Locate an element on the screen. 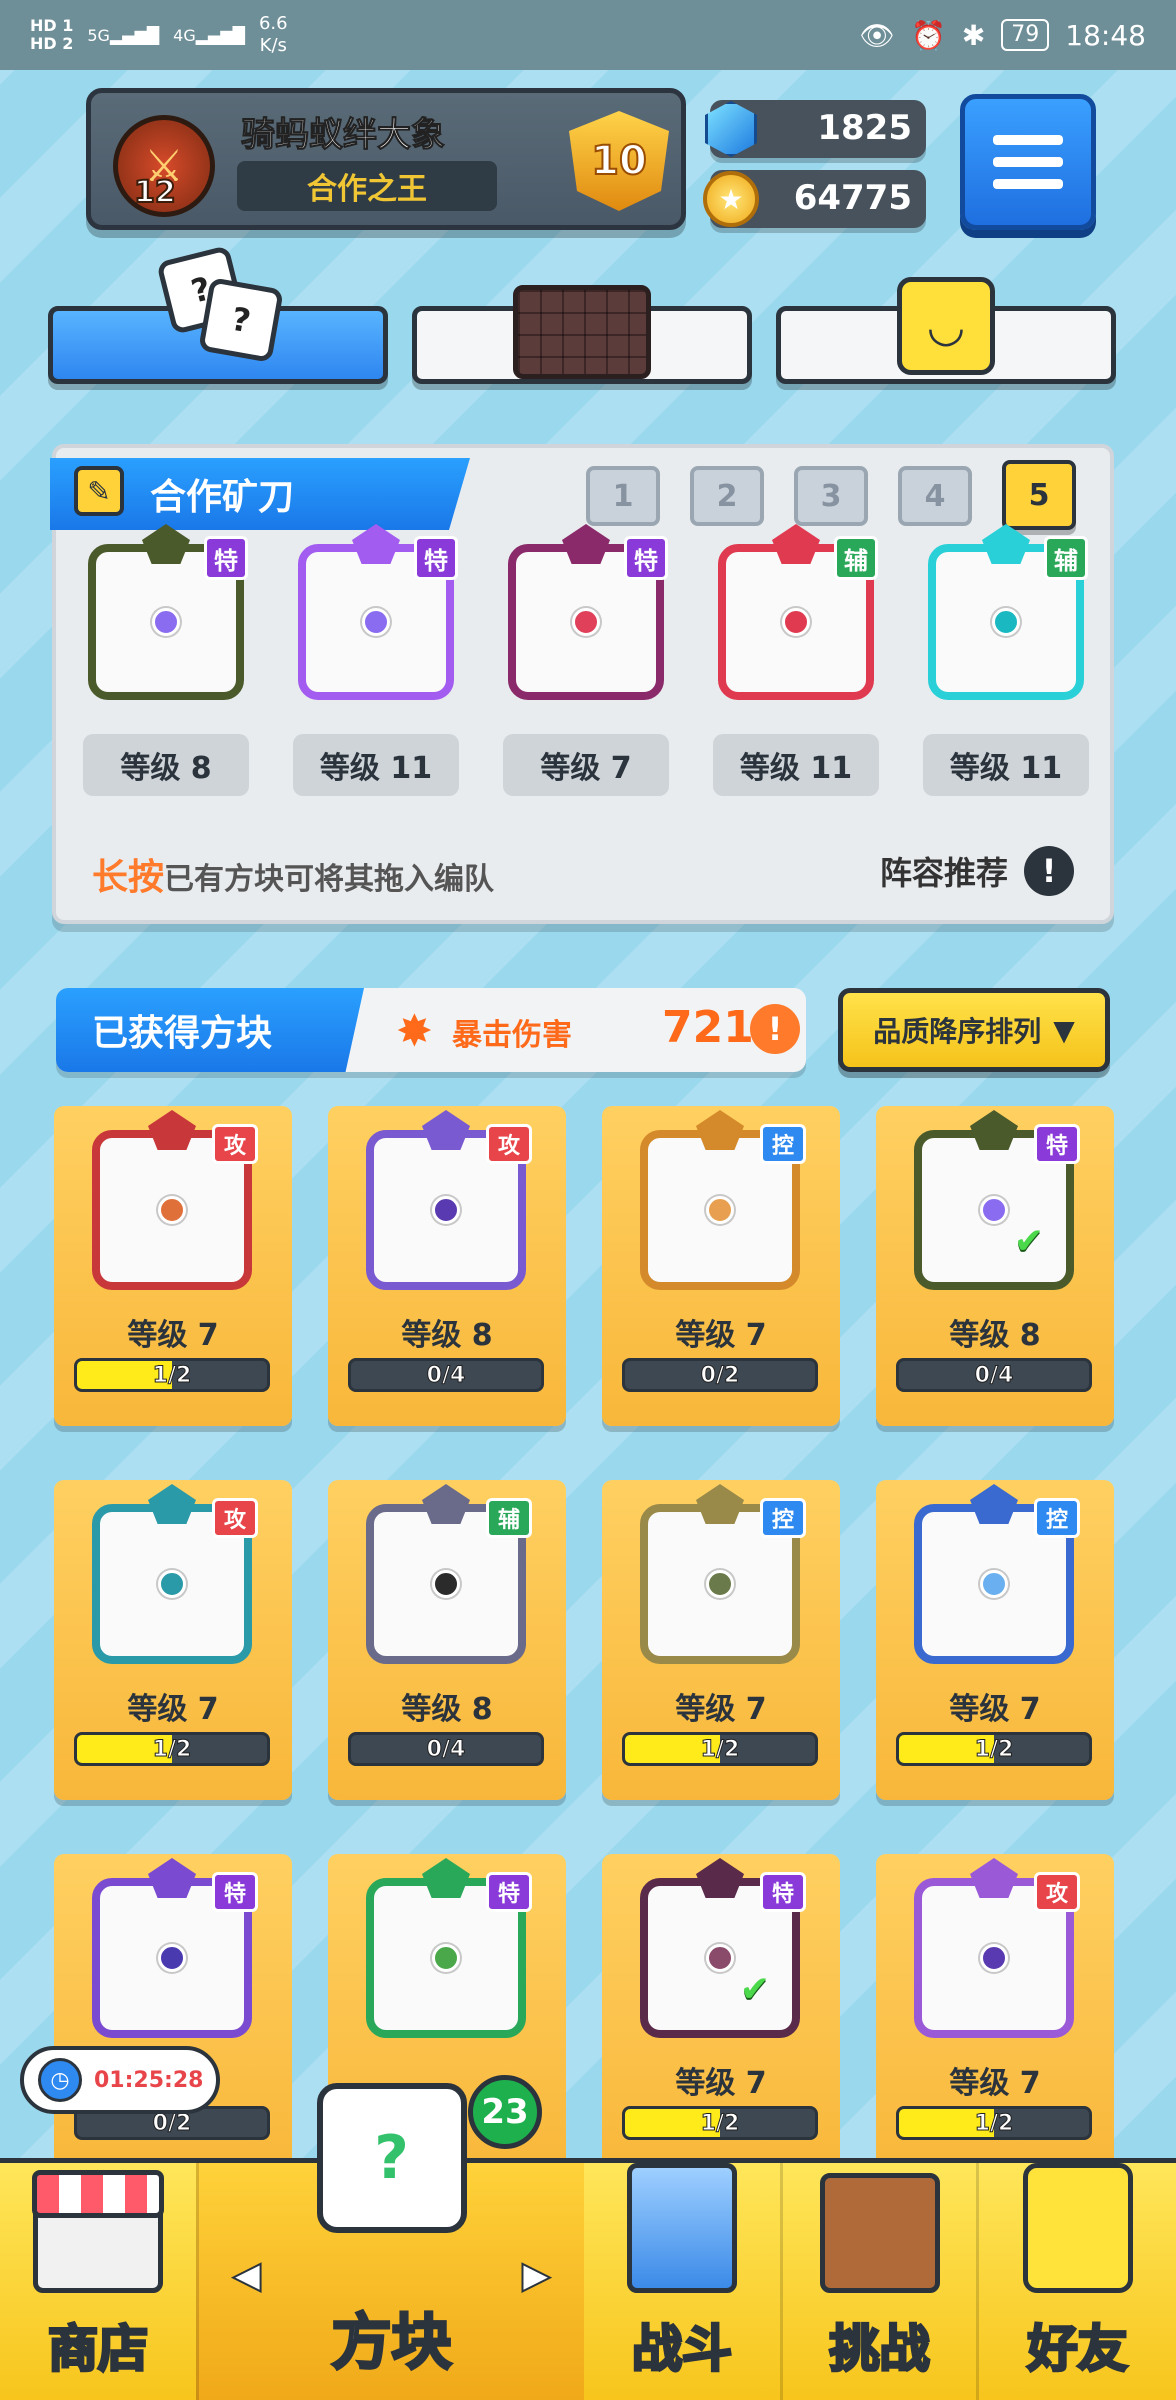  nav-battle: 战斗 is located at coordinates (682, 2281).